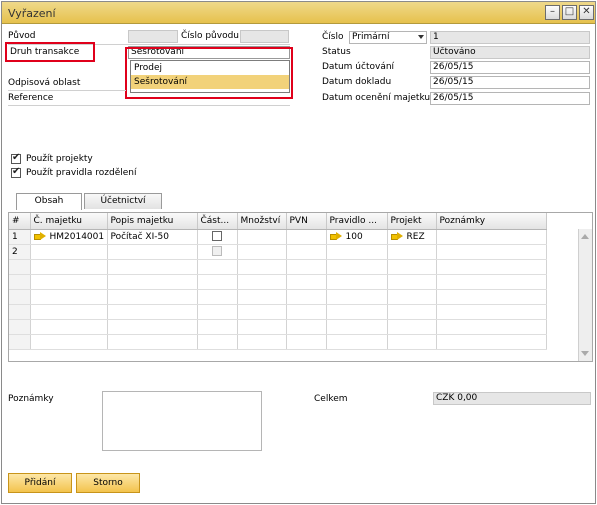  Describe the element at coordinates (510, 52) in the screenshot. I see `status-field: Účtováno` at that location.